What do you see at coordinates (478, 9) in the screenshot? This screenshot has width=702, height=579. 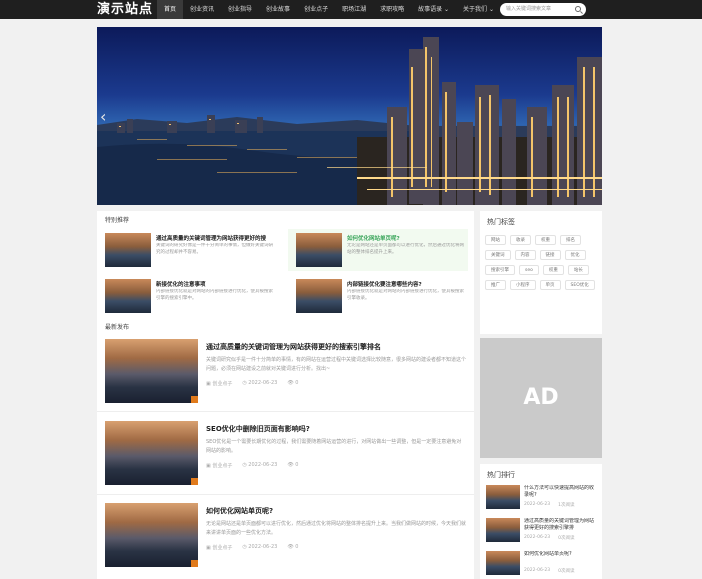 I see `nav-item-about-dropdown: 关于我们 ⌄` at bounding box center [478, 9].